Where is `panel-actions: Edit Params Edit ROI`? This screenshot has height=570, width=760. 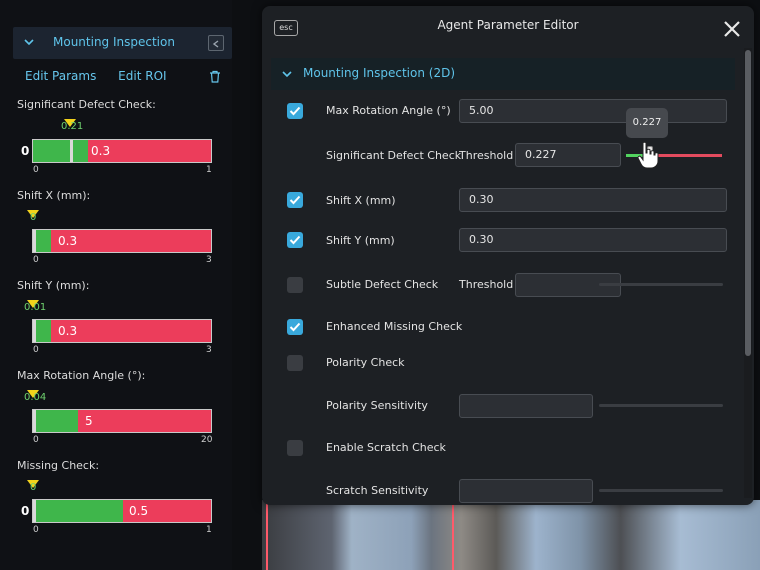 panel-actions: Edit Params Edit ROI is located at coordinates (105, 76).